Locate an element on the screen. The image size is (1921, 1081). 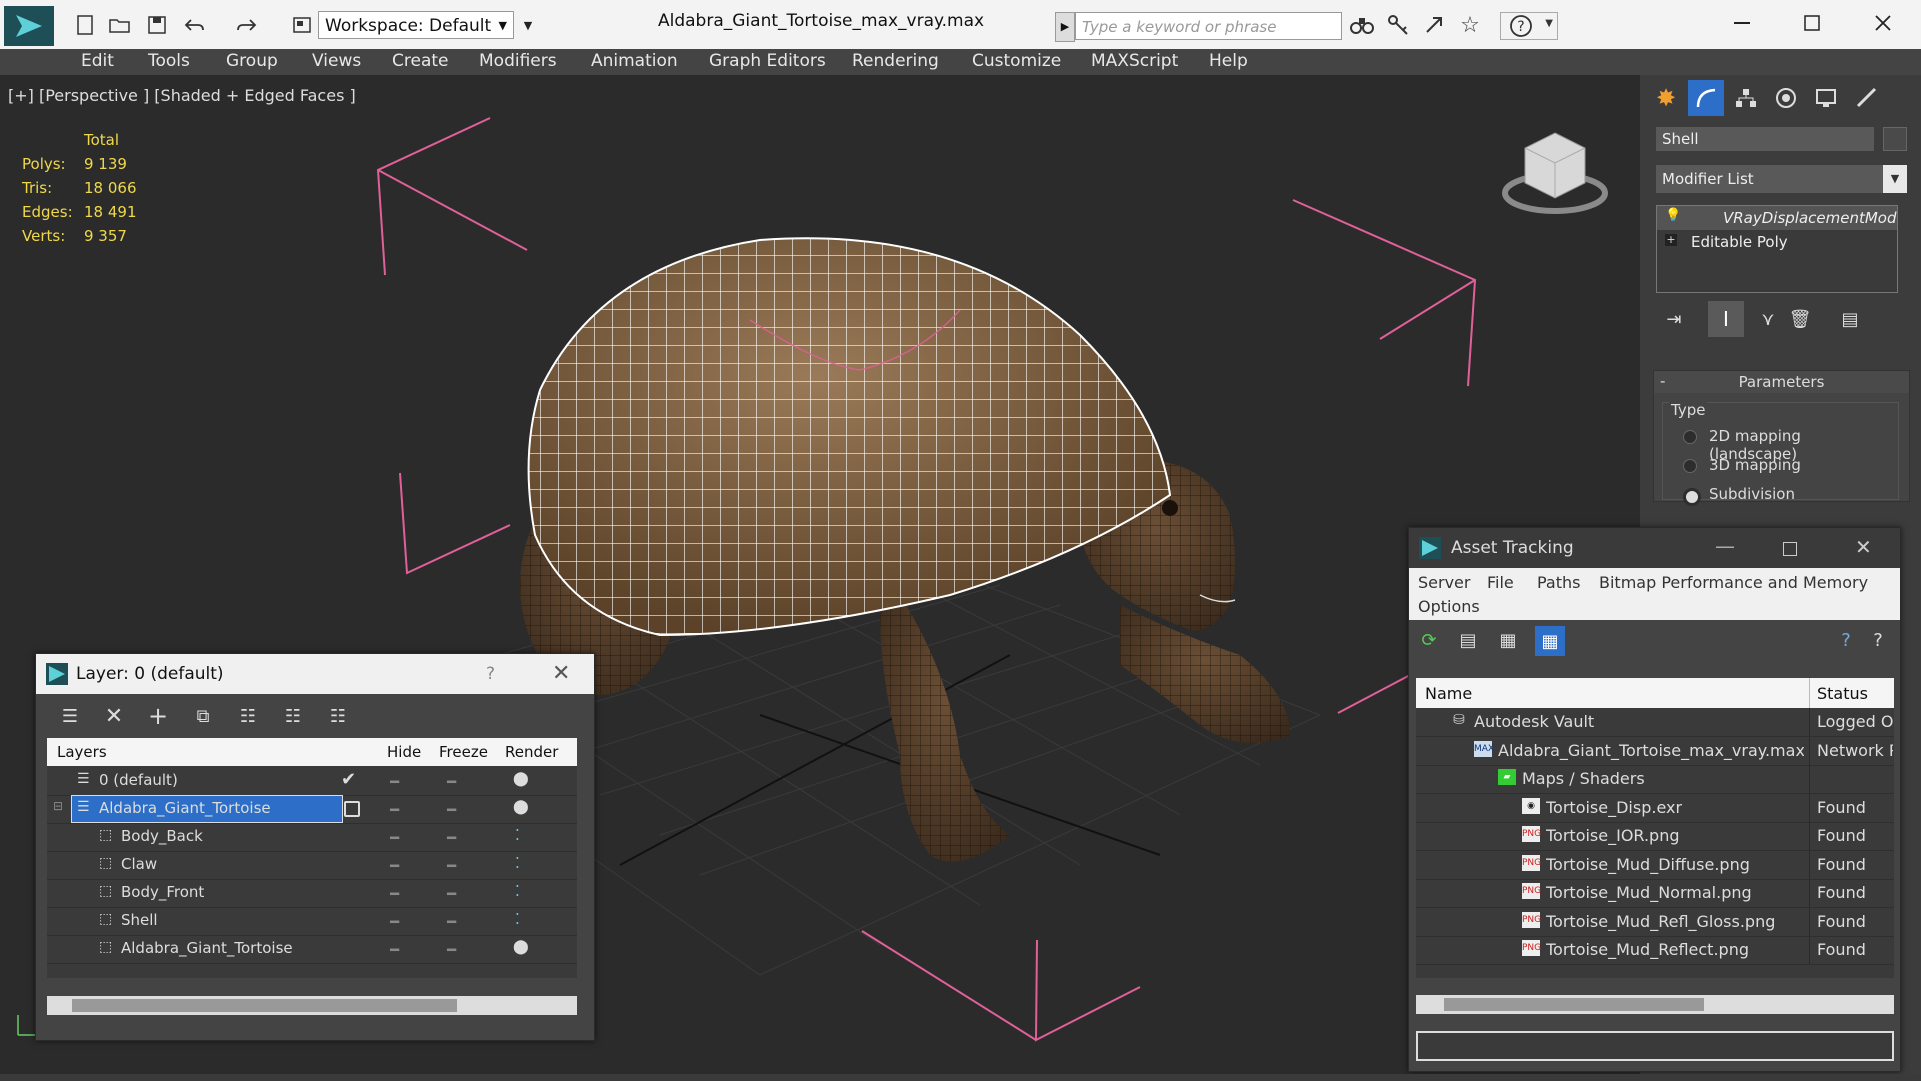
pin-stack-icon: ⇥ is located at coordinates (1674, 319).